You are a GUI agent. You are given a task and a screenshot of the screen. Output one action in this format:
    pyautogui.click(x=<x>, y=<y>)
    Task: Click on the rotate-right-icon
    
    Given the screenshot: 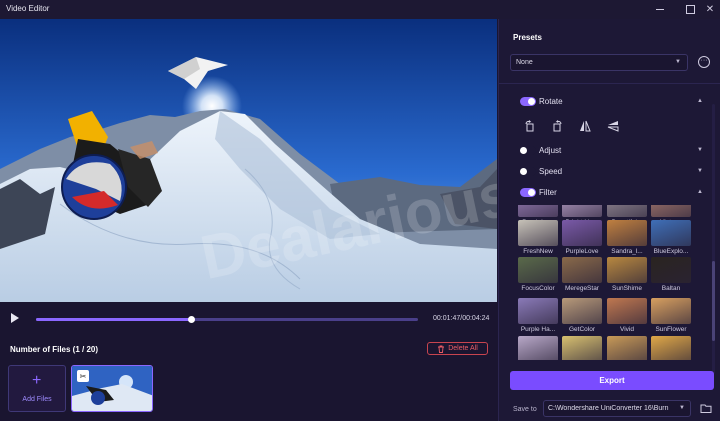 What is the action you would take?
    pyautogui.click(x=557, y=126)
    